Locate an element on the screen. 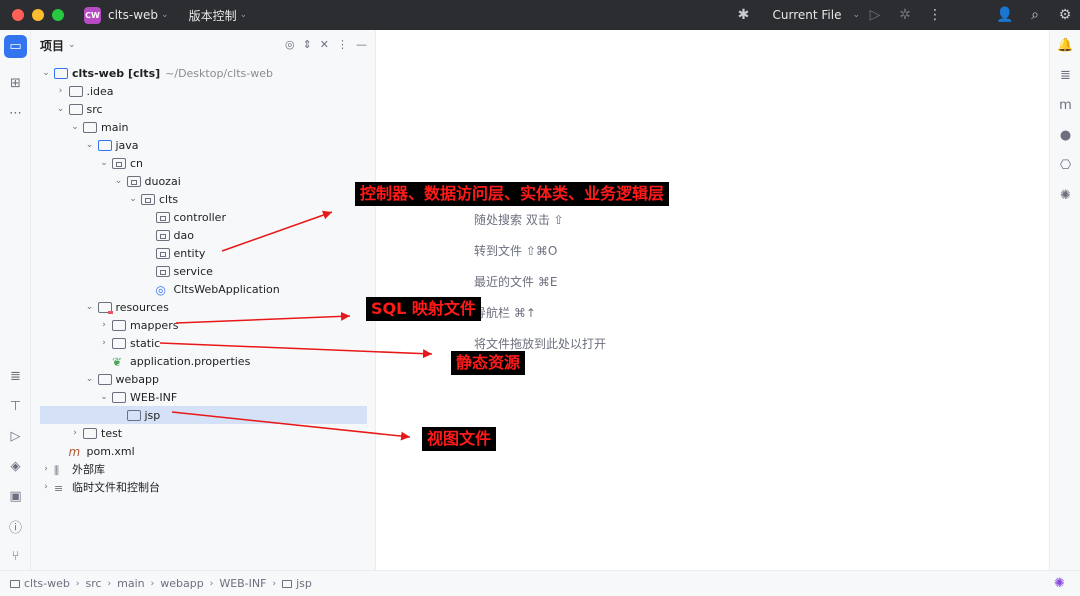 This screenshot has width=1080, height=596. module-folder-icon is located at coordinates (61, 73).